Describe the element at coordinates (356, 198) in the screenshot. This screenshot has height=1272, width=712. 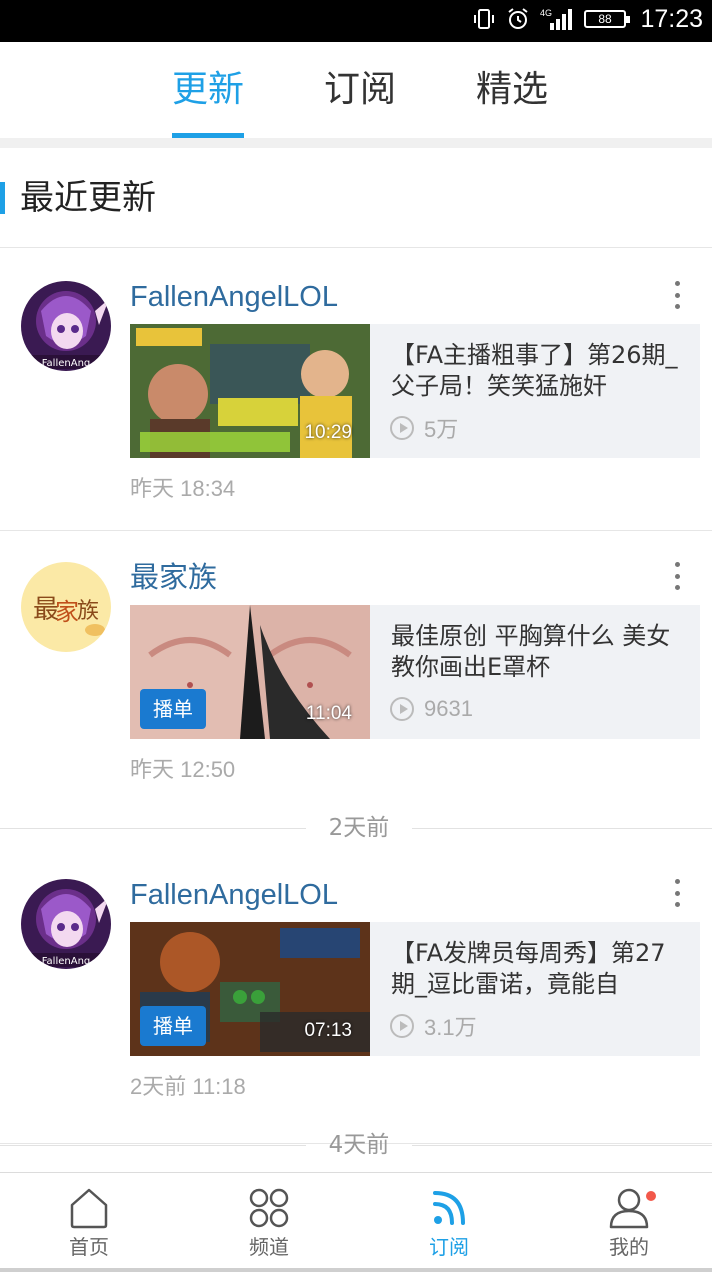
I see `section-header: 最近更新` at that location.